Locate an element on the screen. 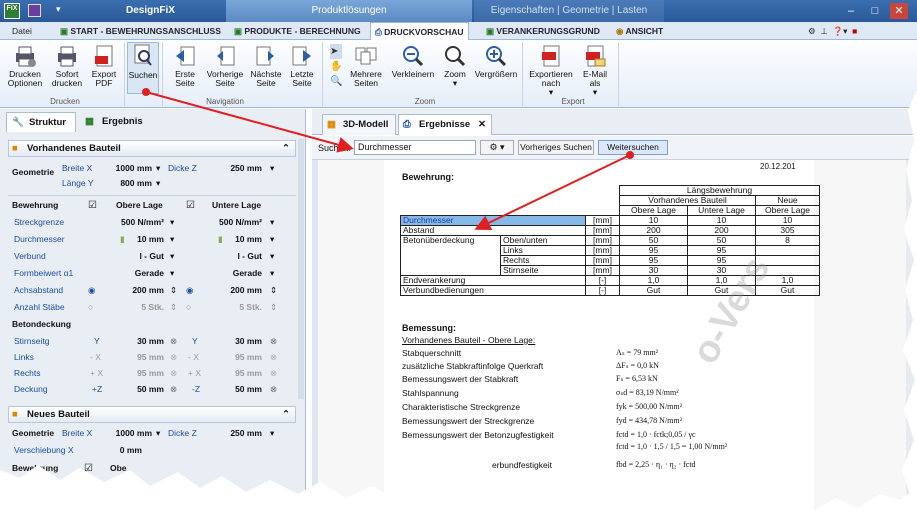 The height and width of the screenshot is (526, 917). arrow-to-search-field is located at coordinates (249, 122).